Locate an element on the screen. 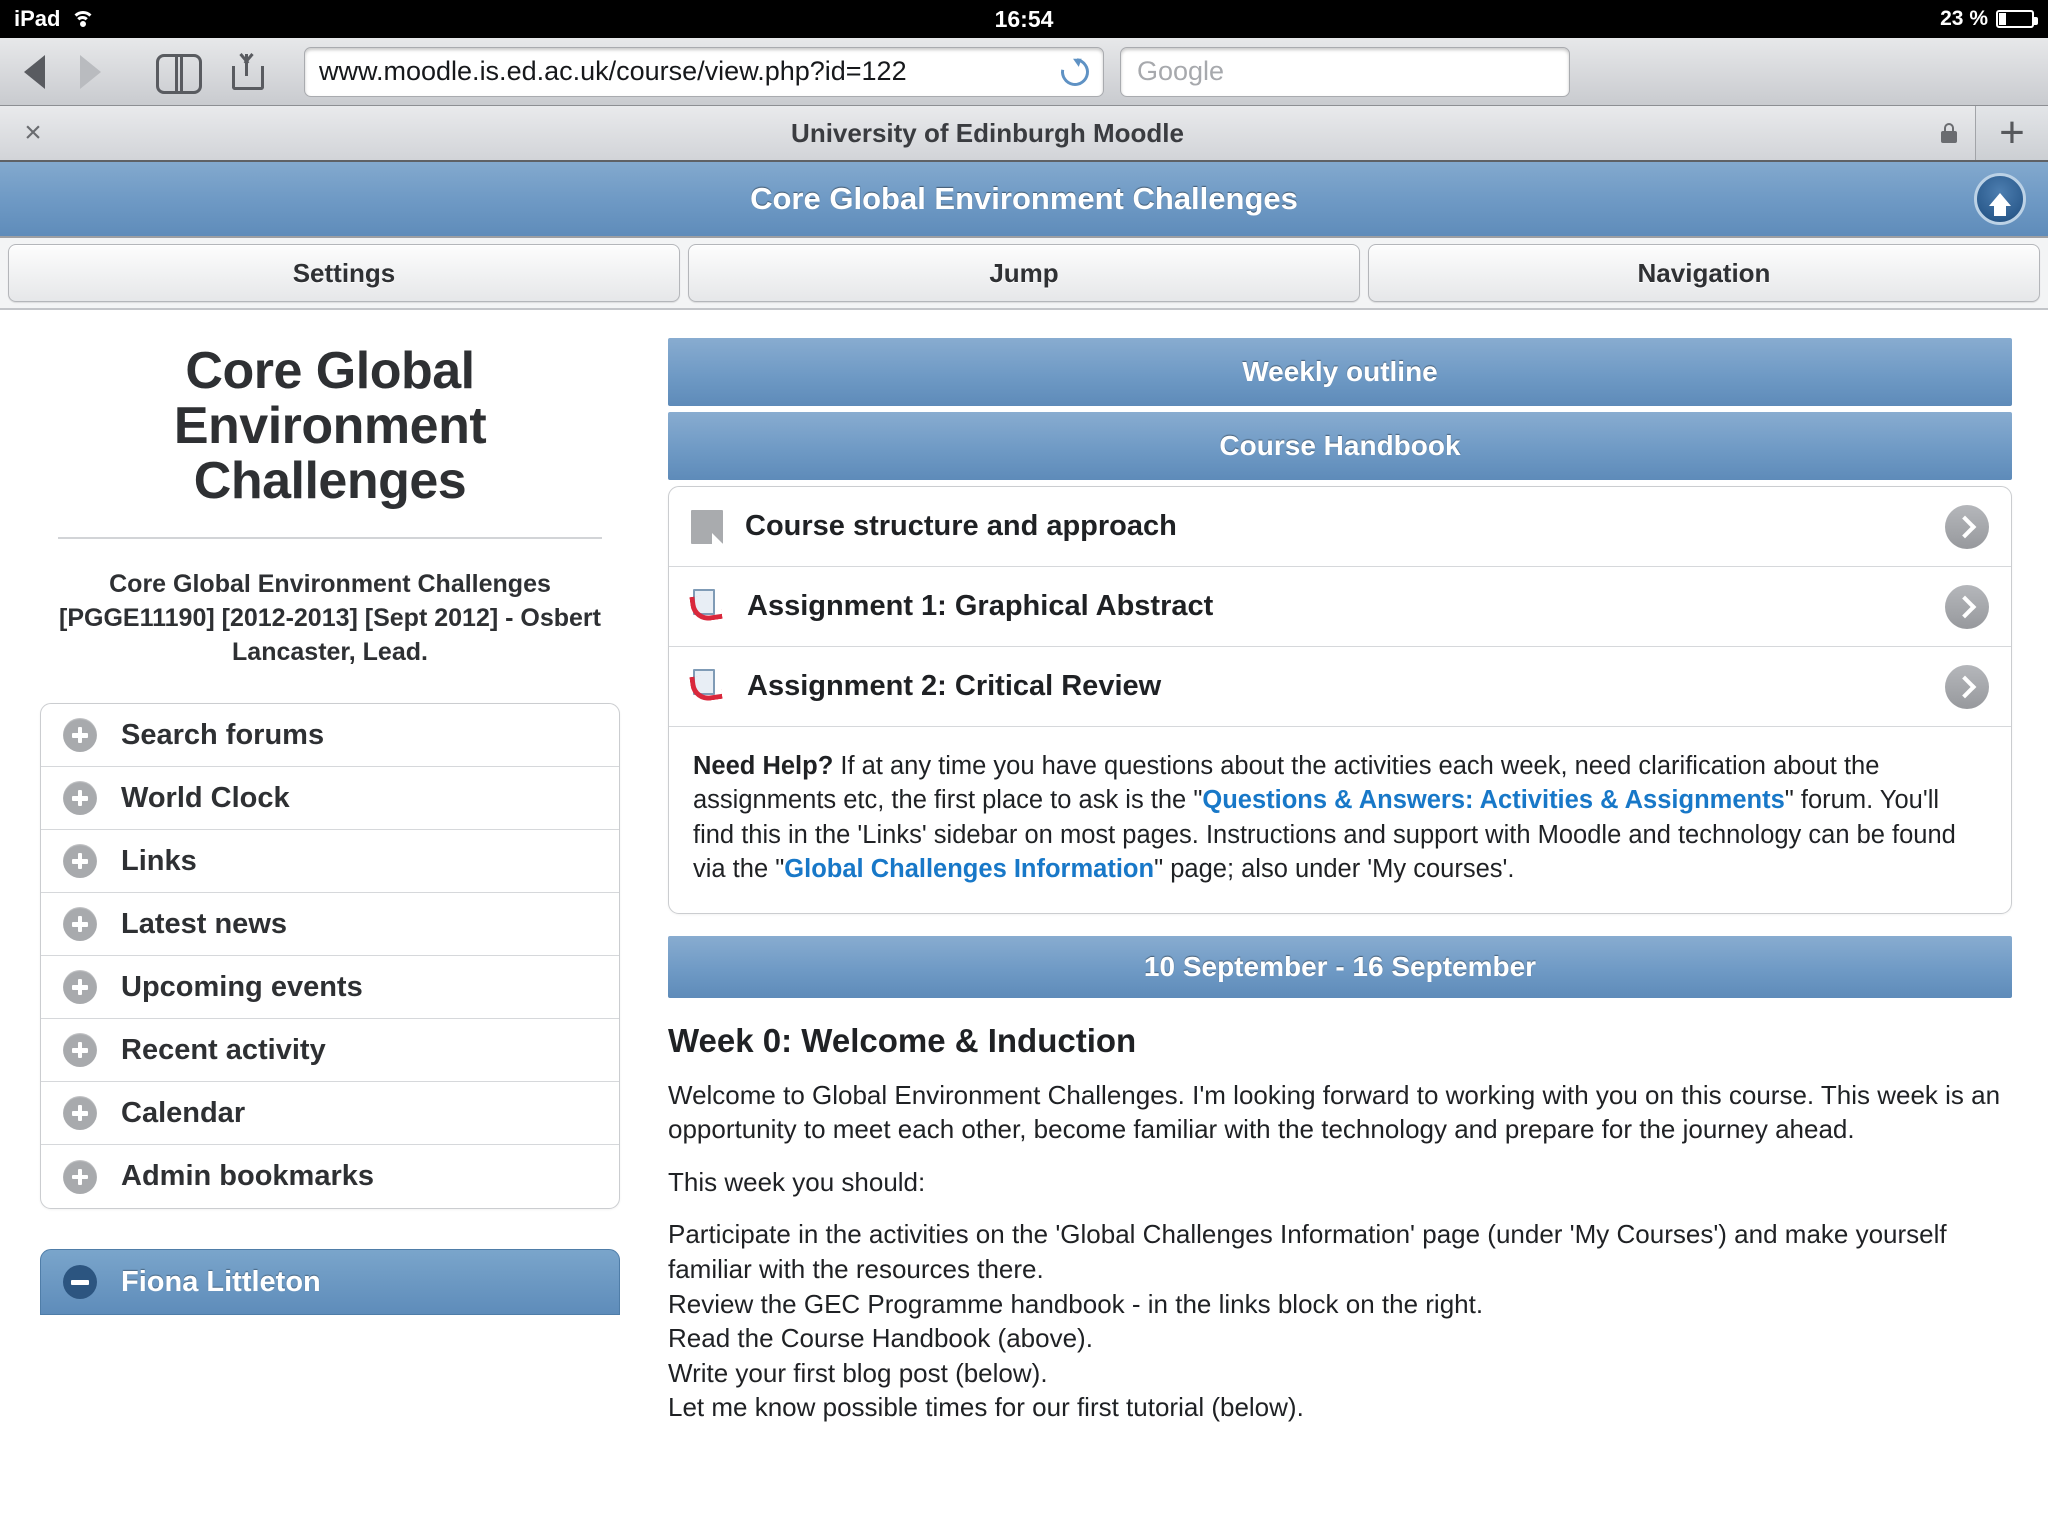 The height and width of the screenshot is (1536, 2048). status-bar-right: 23 % is located at coordinates (1989, 19).